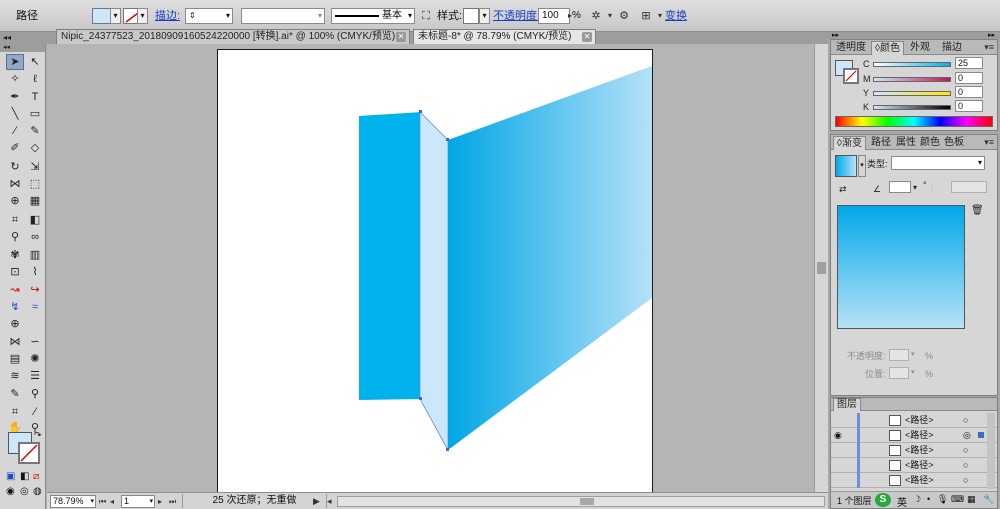 This screenshot has width=1000, height=509. I want to click on selected-square-icon, so click(981, 435).